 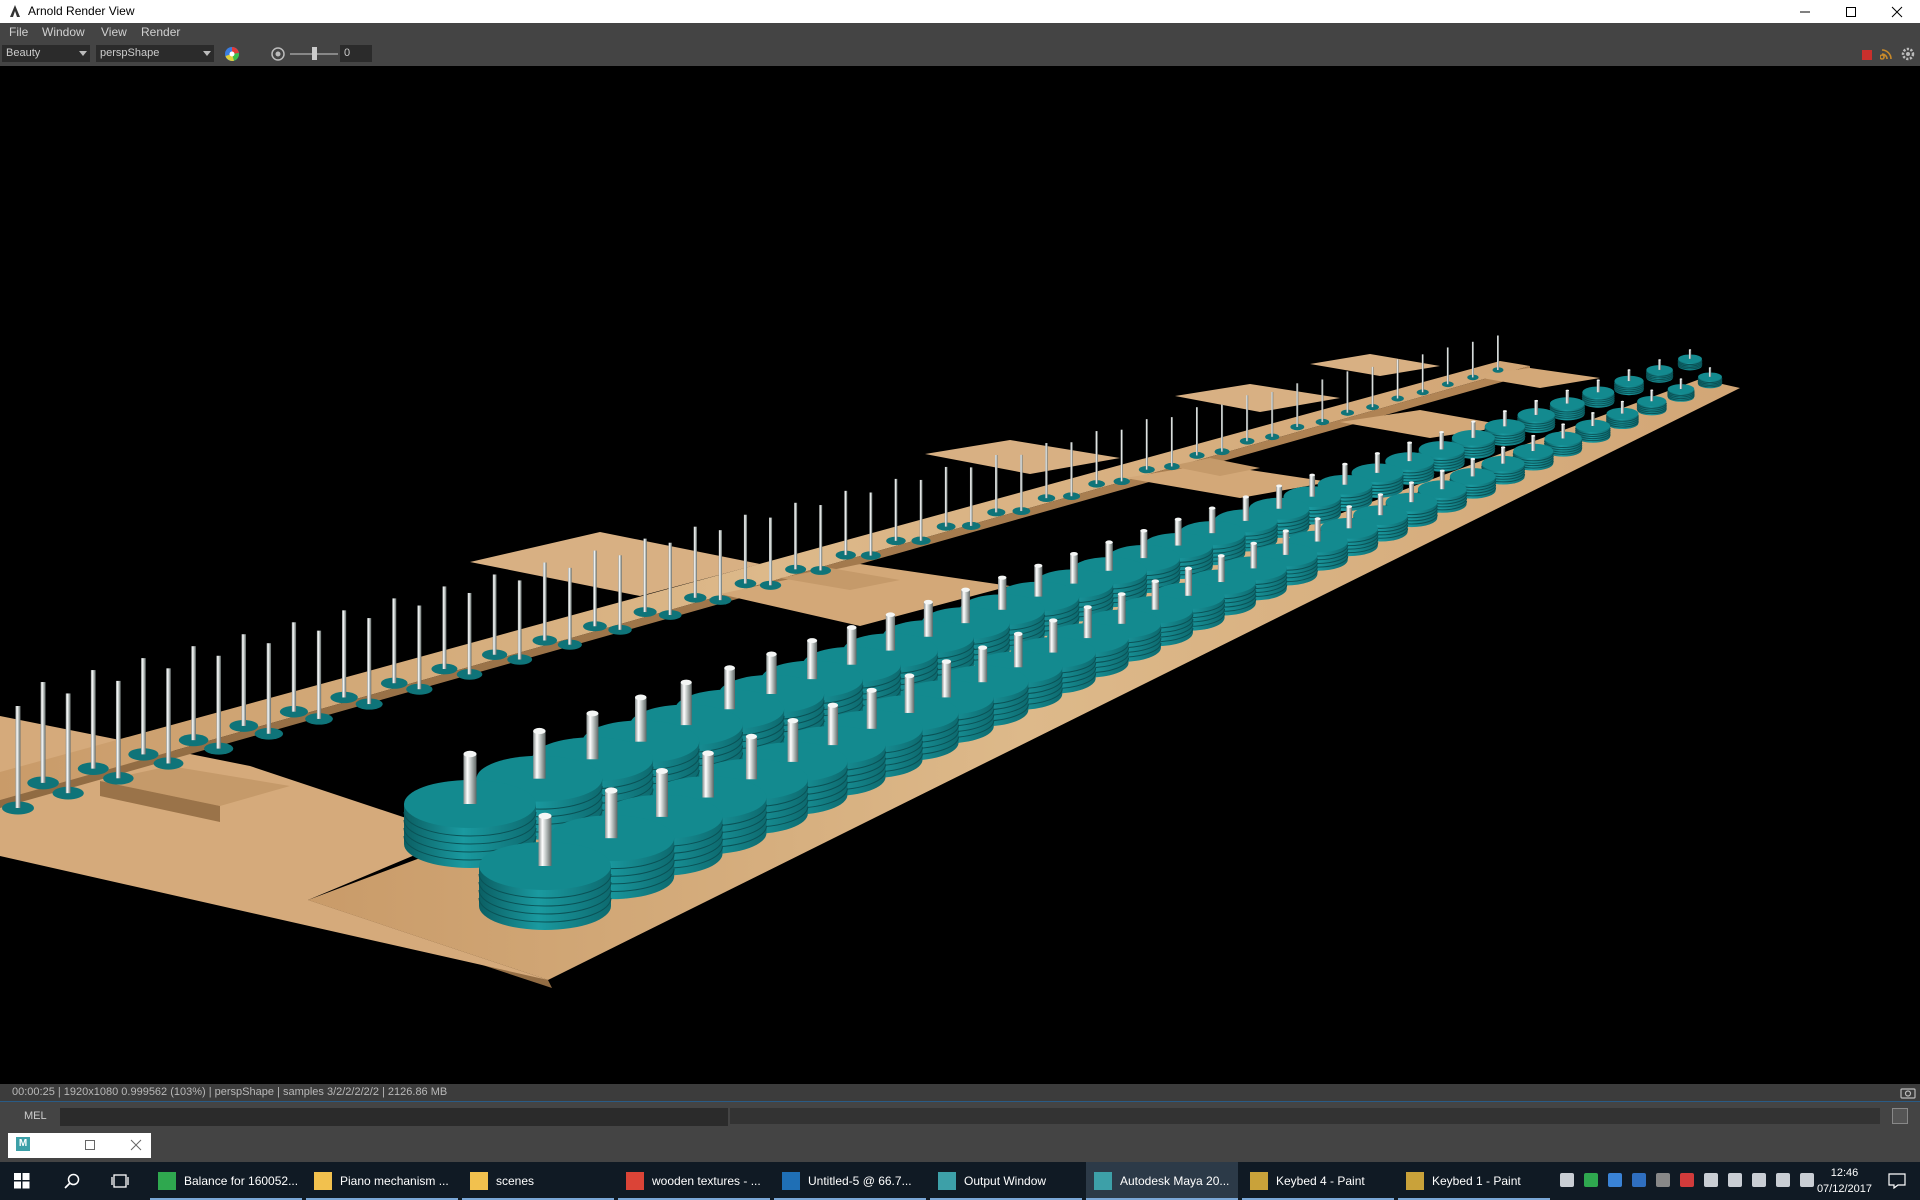 What do you see at coordinates (1851, 11) in the screenshot?
I see `maximize-button` at bounding box center [1851, 11].